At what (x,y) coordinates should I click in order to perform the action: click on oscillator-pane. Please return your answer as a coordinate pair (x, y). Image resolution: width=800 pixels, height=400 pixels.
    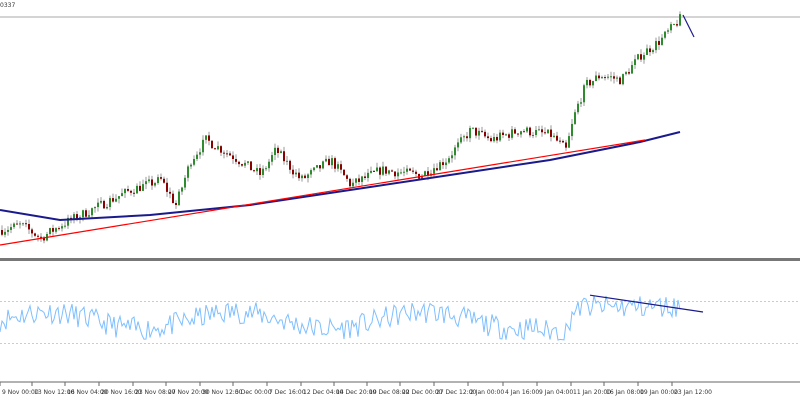
    Looking at the image, I should click on (400, 319).